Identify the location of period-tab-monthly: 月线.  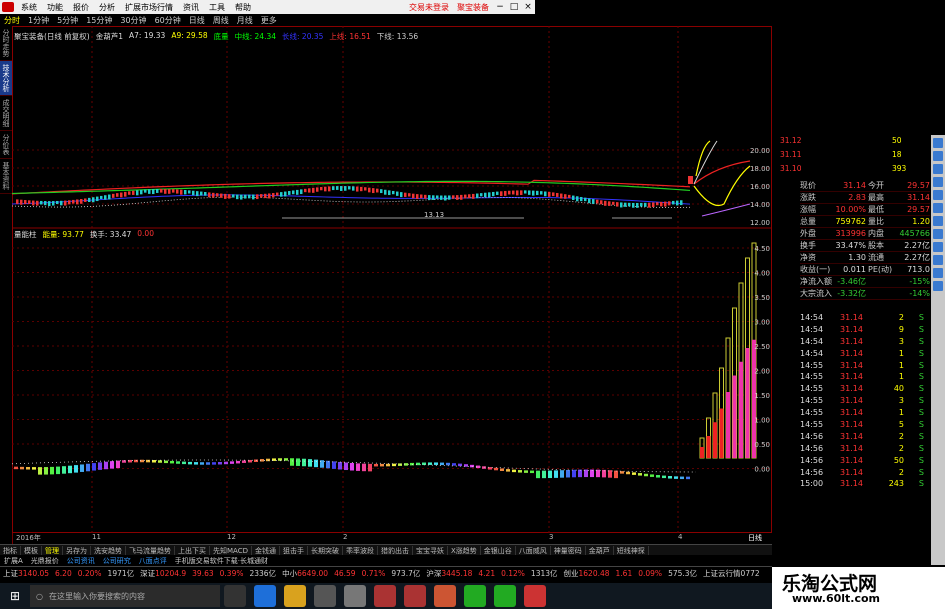
(245, 20).